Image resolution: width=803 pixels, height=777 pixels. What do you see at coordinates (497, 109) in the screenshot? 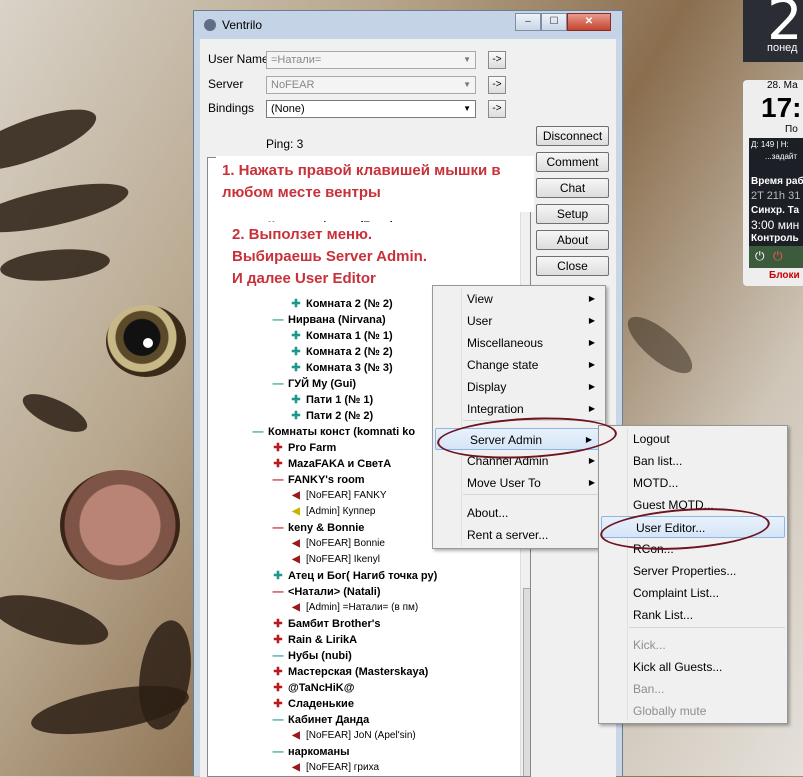
I see `bindings-go-button: ->` at bounding box center [497, 109].